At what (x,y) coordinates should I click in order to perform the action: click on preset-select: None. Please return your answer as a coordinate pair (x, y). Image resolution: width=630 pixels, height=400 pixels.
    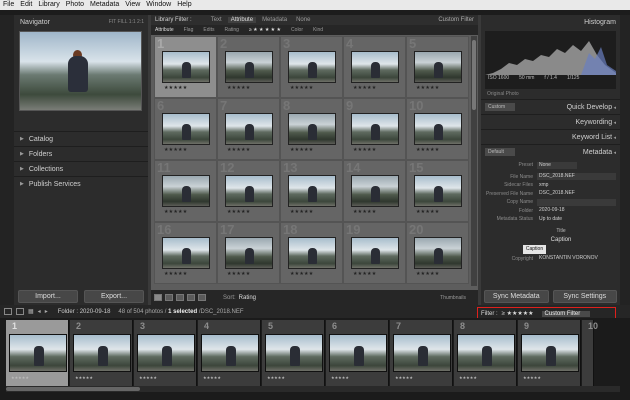
    Looking at the image, I should click on (557, 165).